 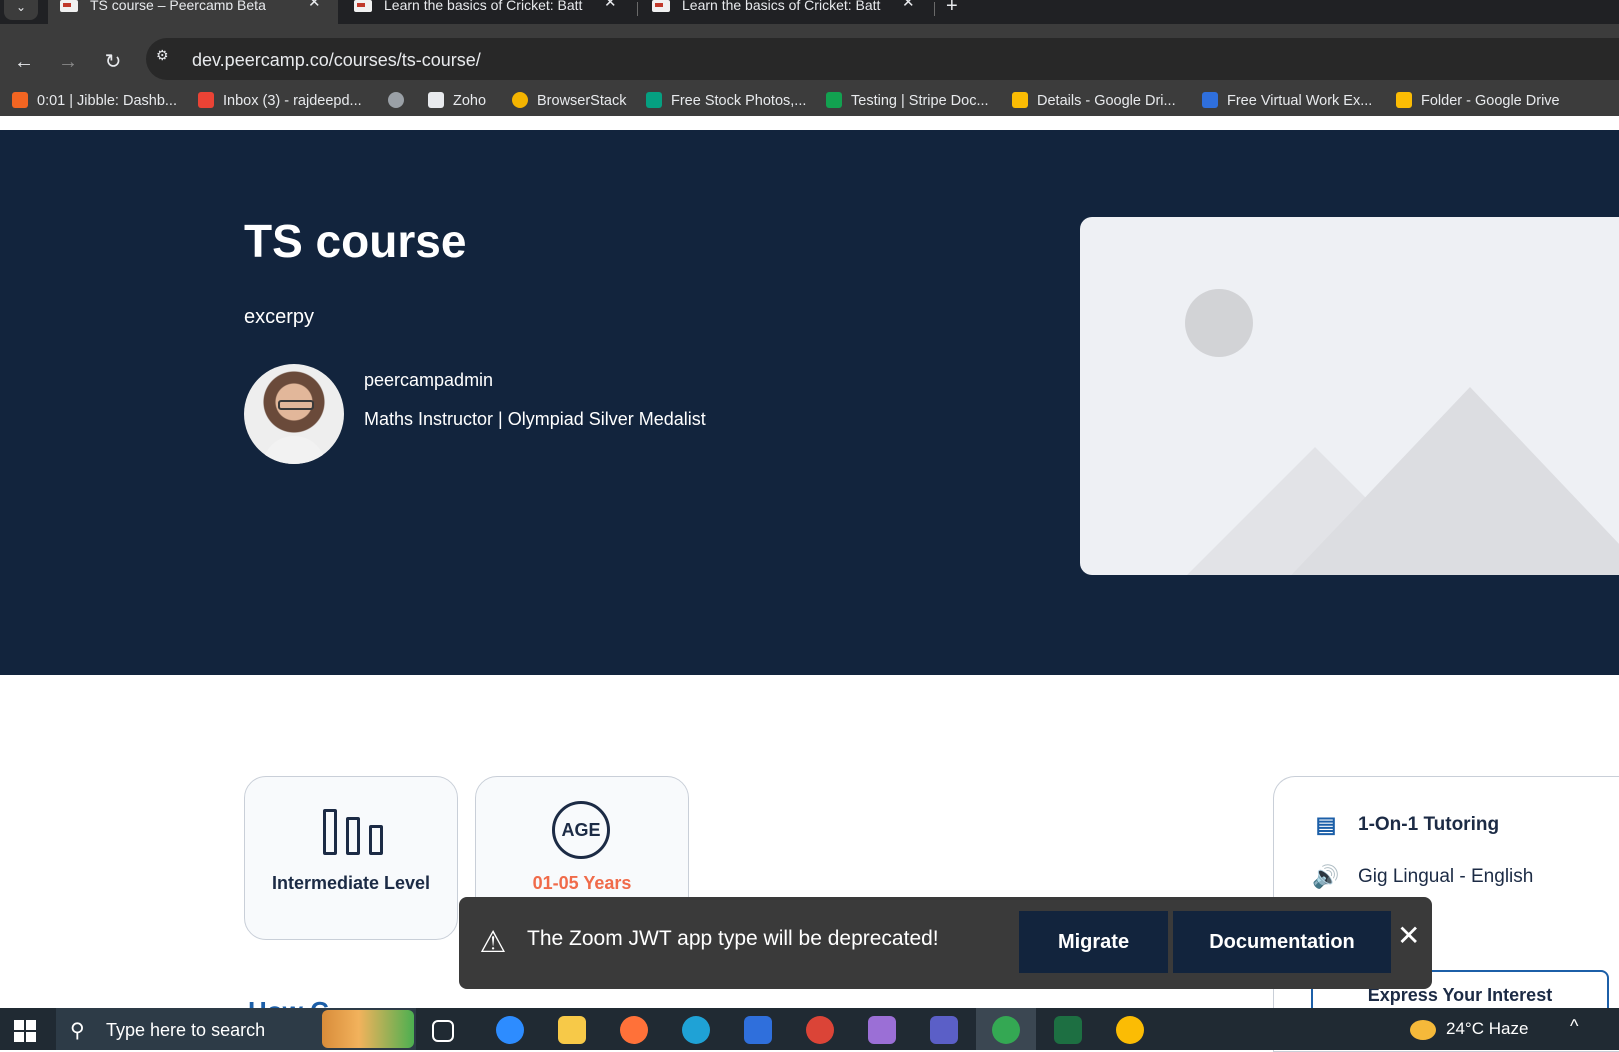 I want to click on speaker-icon: 🔊, so click(x=1326, y=876).